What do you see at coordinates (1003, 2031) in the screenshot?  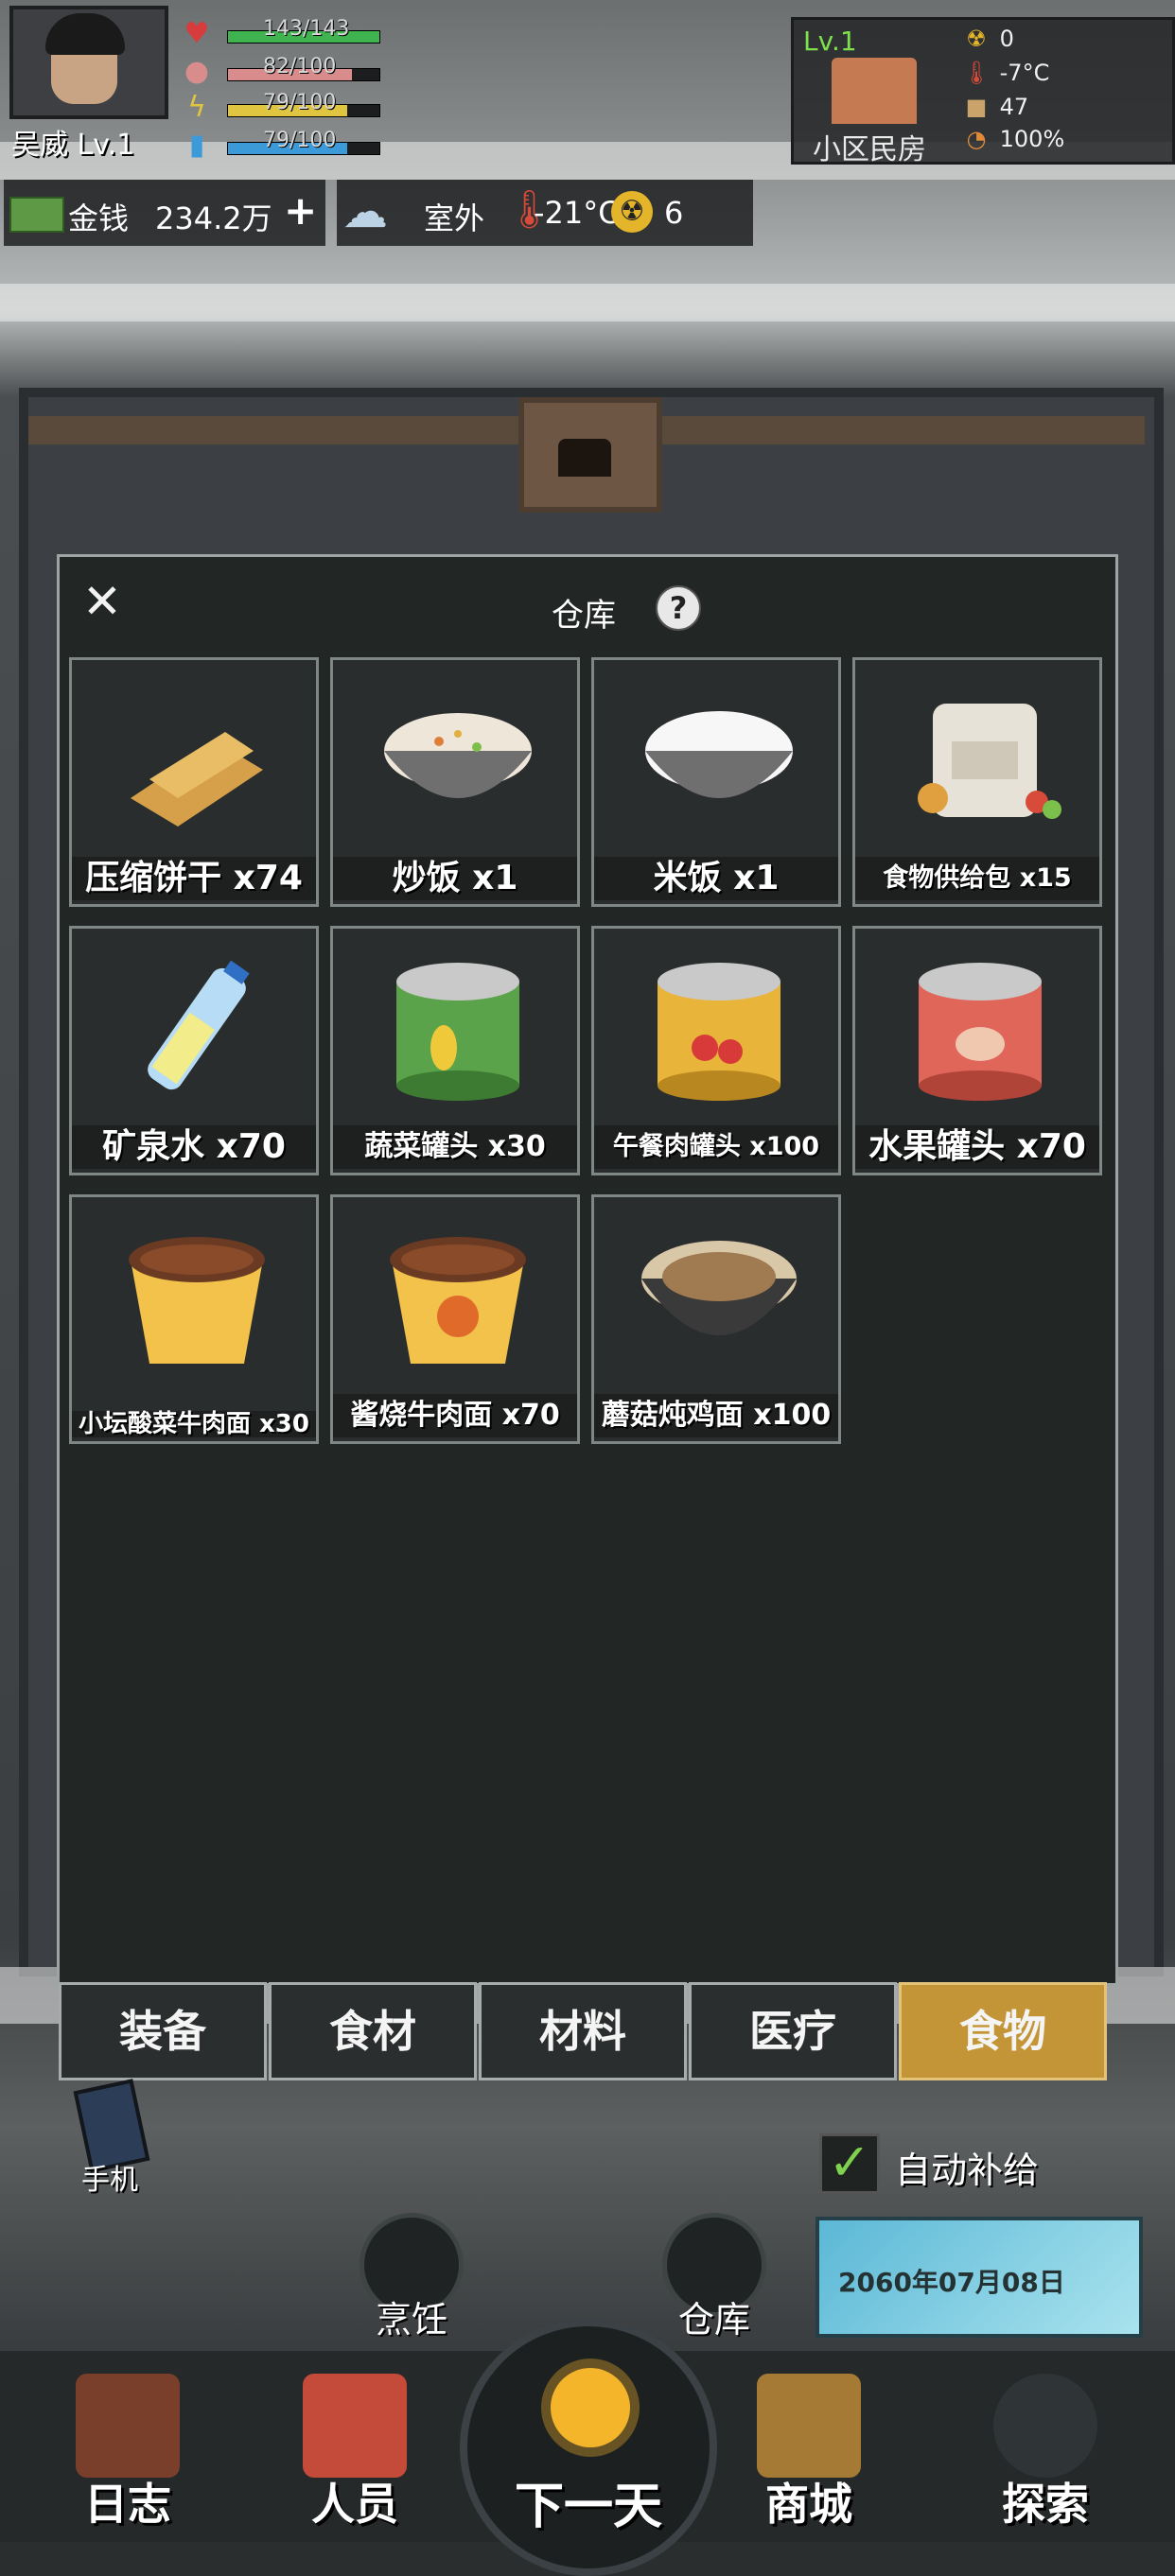 I see `tab-food: 食物` at bounding box center [1003, 2031].